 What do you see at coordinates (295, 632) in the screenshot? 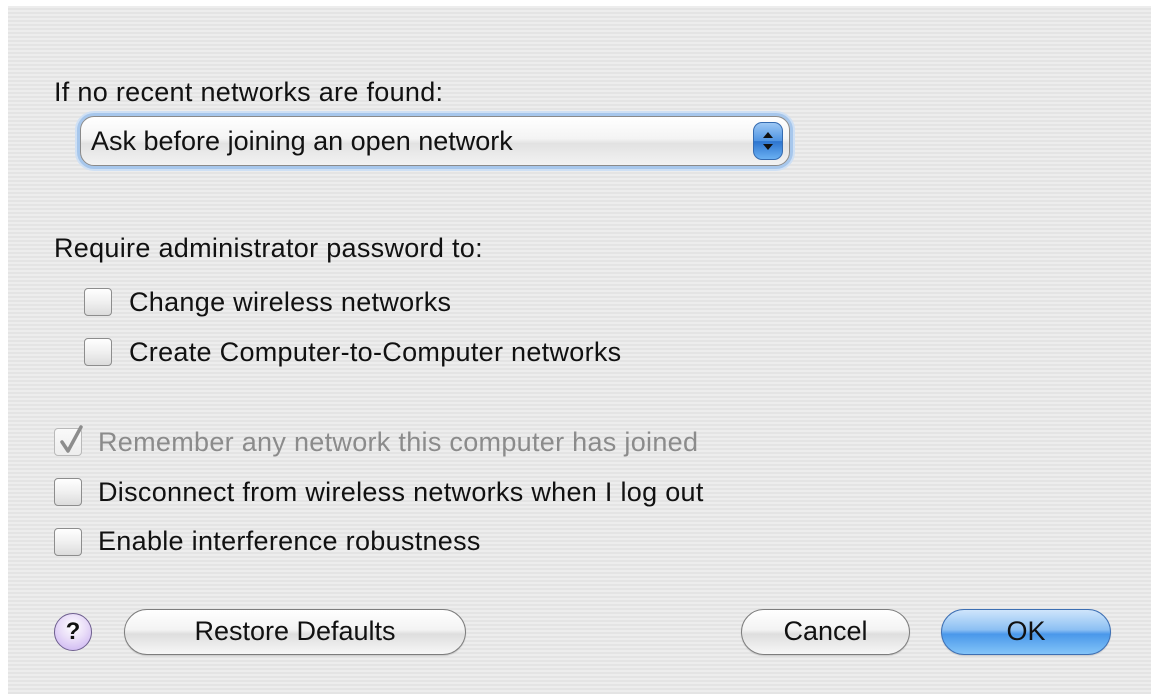
I see `restore-defaults-button: Restore Defaults` at bounding box center [295, 632].